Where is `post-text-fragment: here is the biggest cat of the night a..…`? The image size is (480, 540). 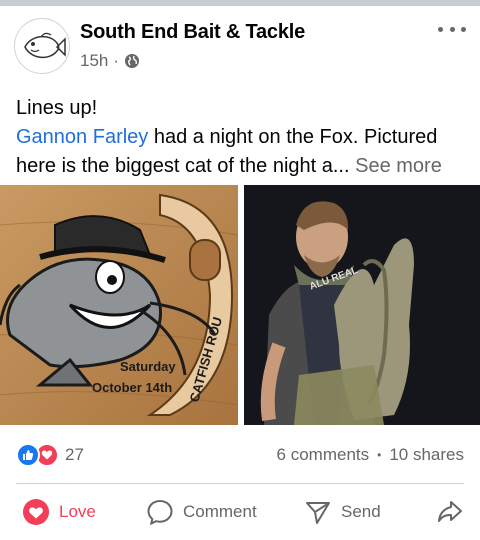
post-text-fragment: here is the biggest cat of the night a..… is located at coordinates (183, 166).